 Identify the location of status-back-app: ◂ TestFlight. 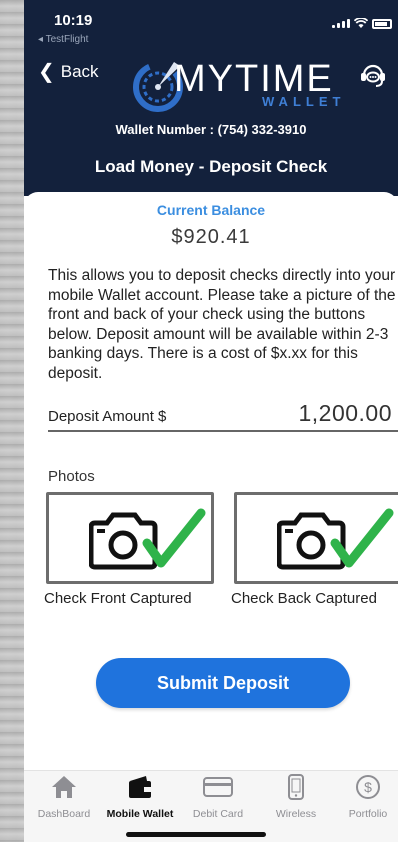
(63, 39).